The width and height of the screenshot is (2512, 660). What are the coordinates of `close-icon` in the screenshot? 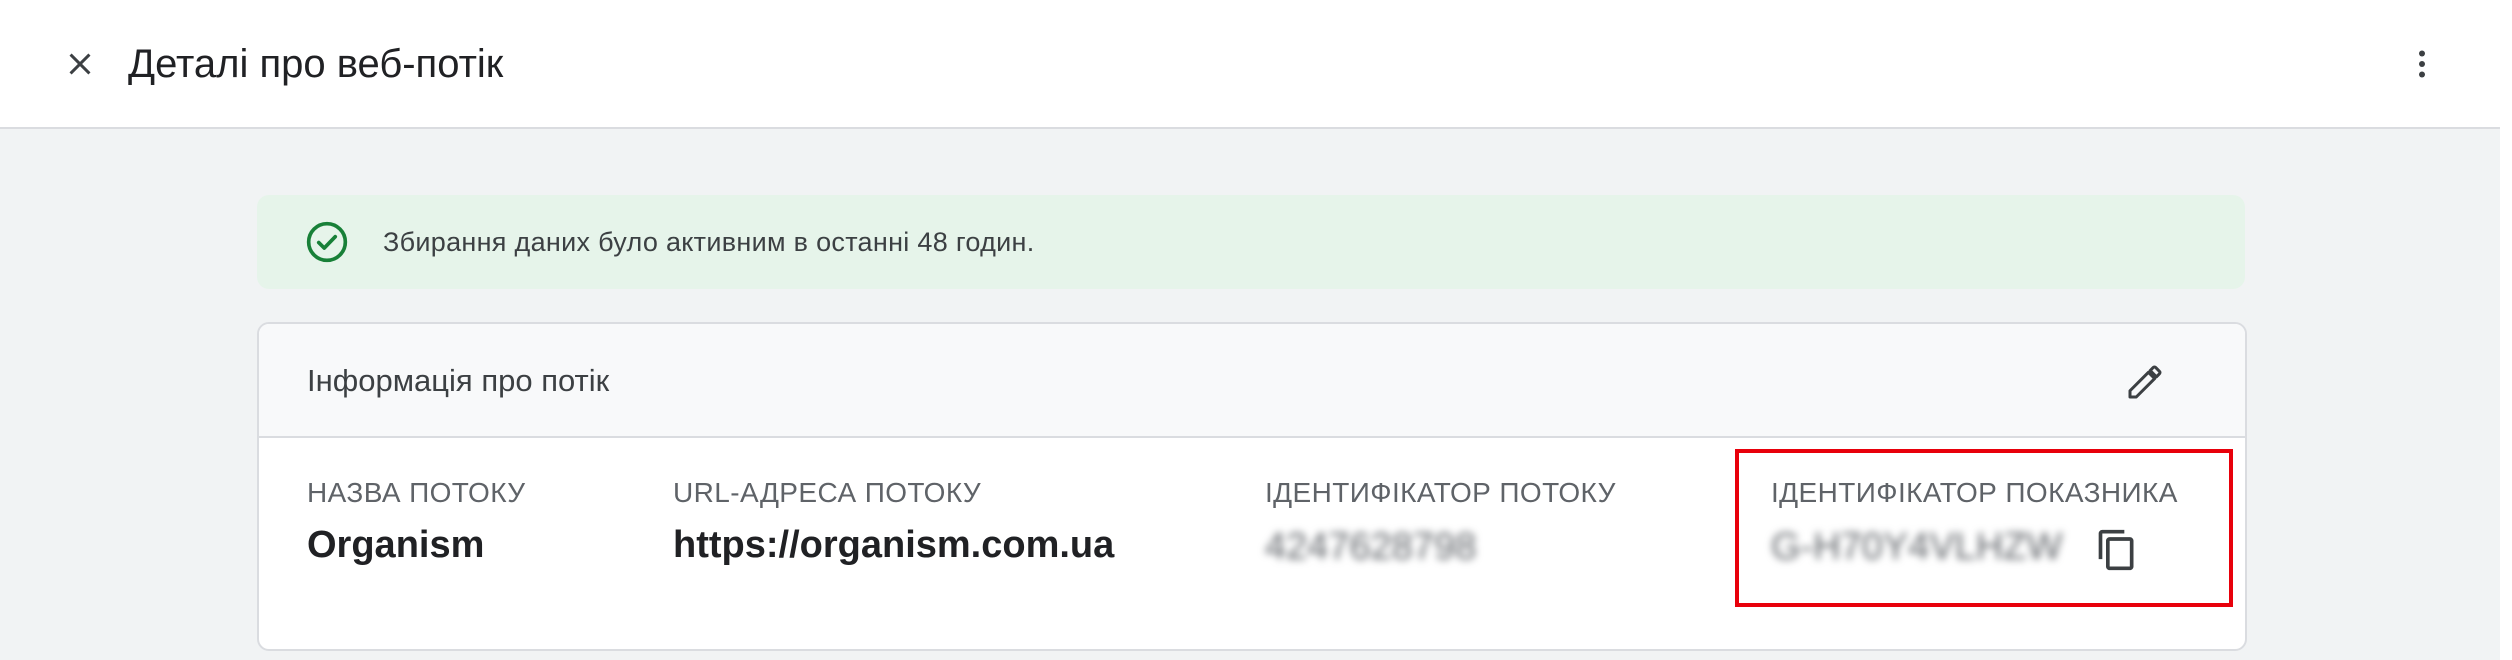 It's located at (80, 64).